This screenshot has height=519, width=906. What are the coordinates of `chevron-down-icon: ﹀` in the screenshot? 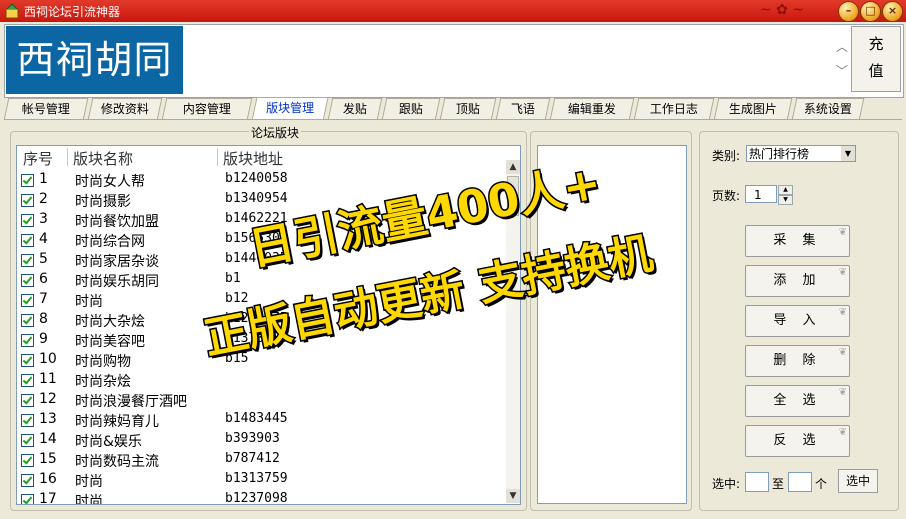 It's located at (842, 71).